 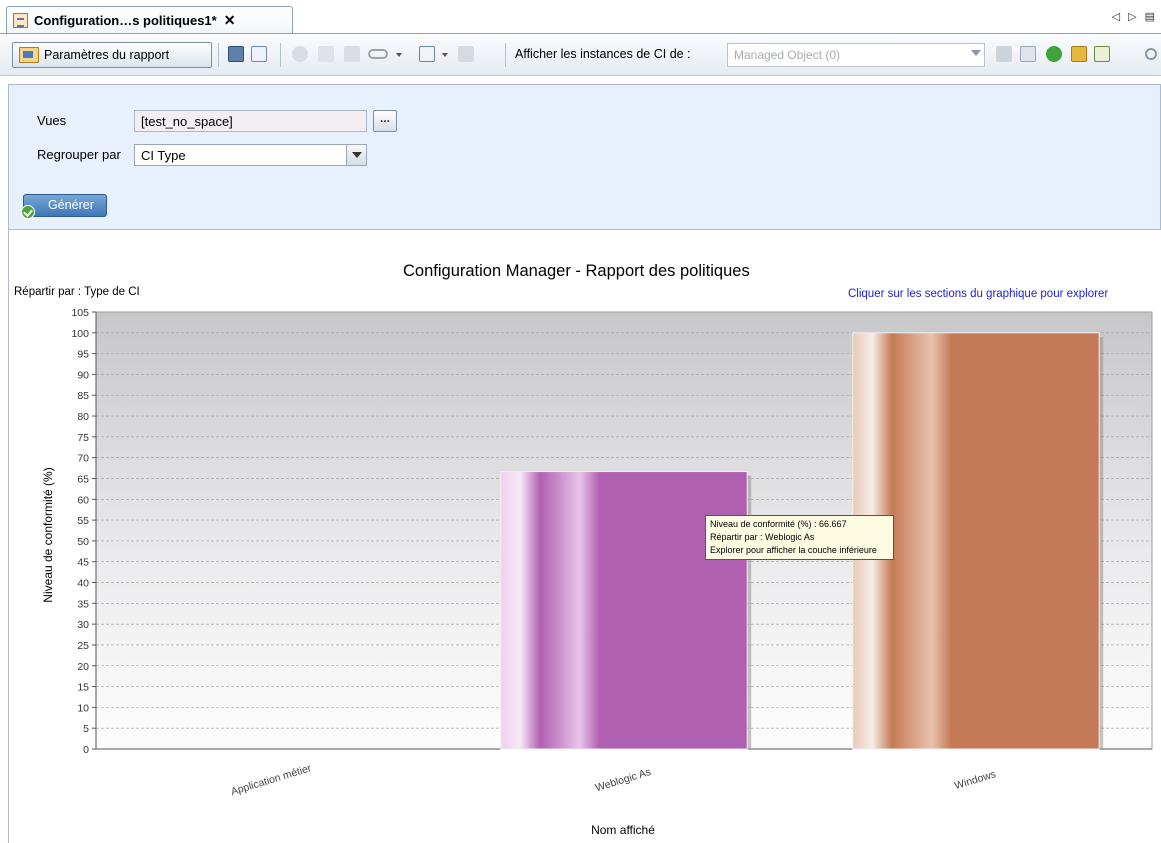 I want to click on save-icon, so click(x=236, y=54).